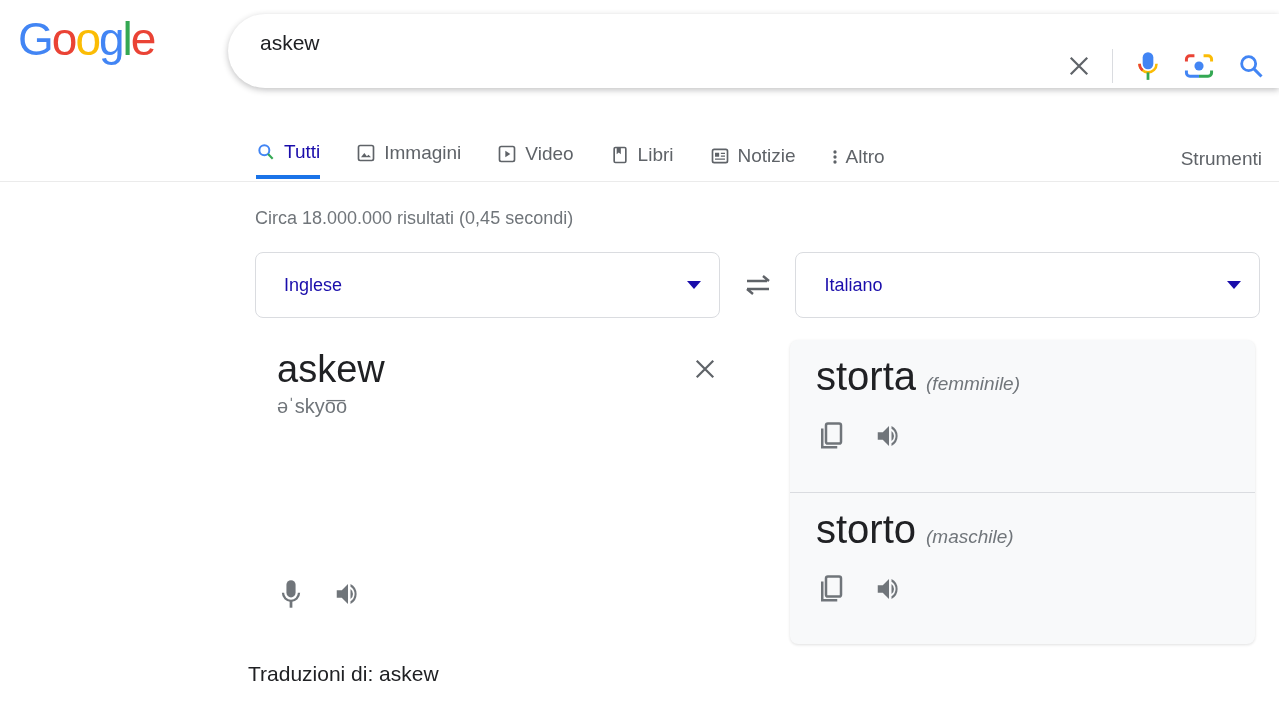 This screenshot has height=720, width=1279. I want to click on nav-tab: Notizie, so click(752, 164).